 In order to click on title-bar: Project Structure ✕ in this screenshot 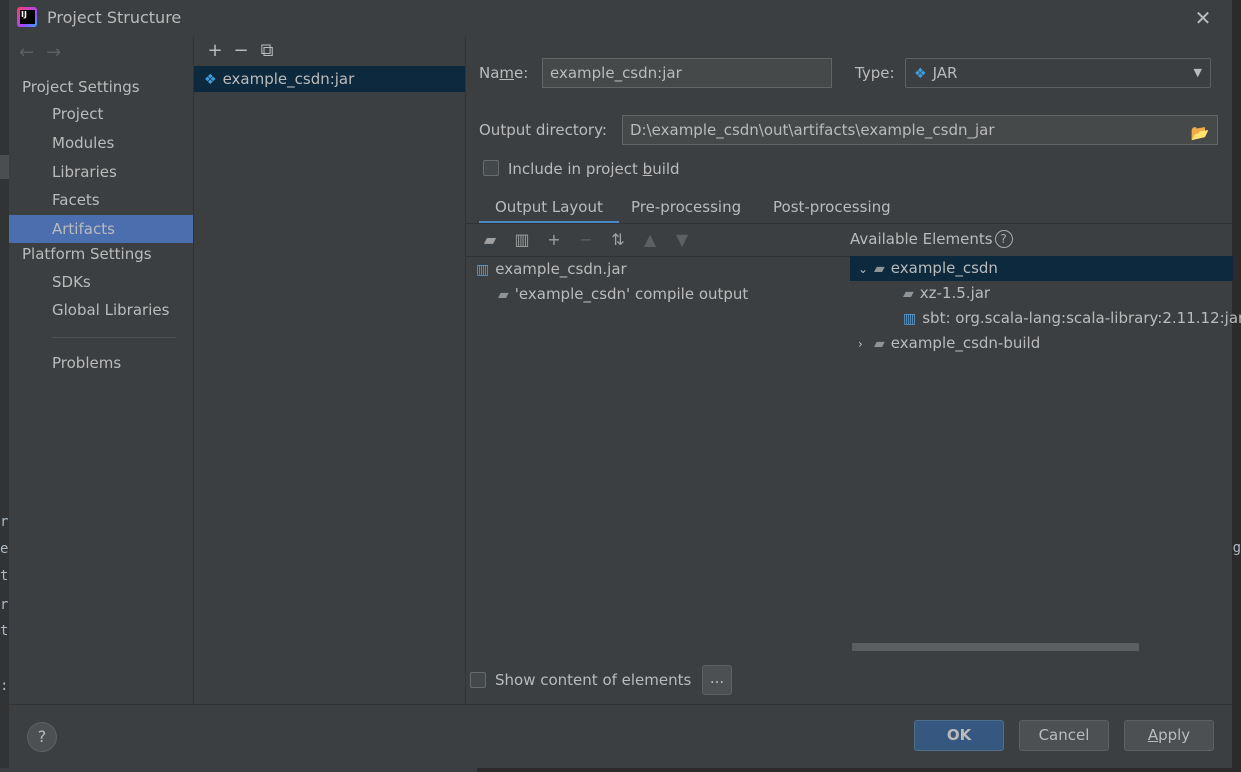, I will do `click(620, 18)`.